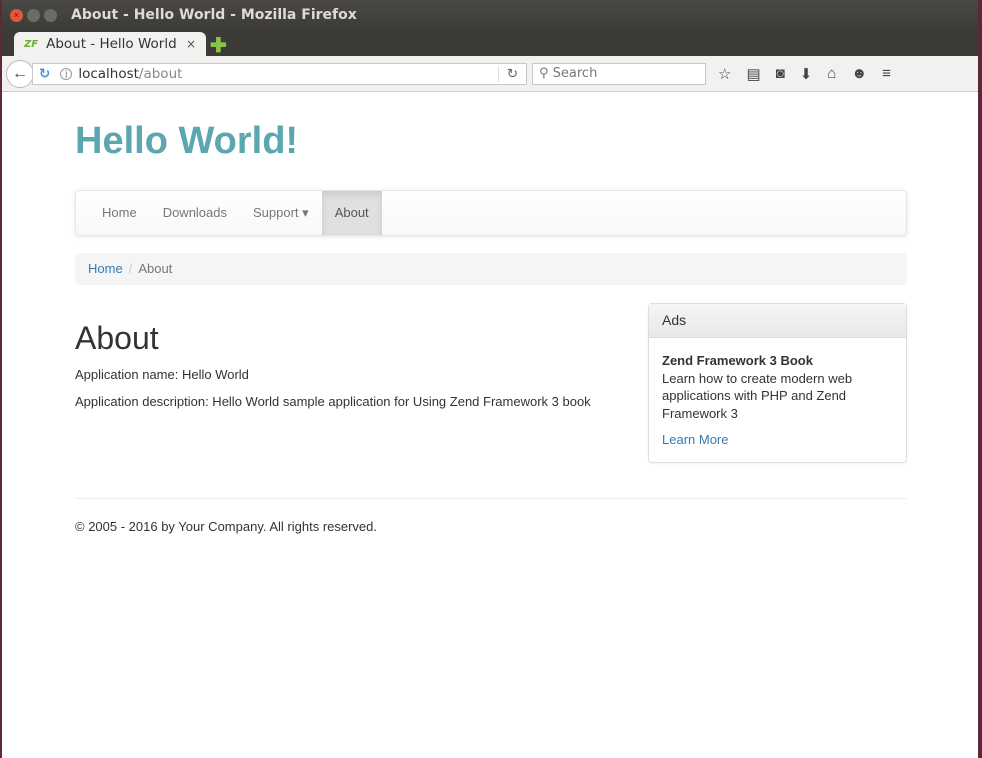  Describe the element at coordinates (218, 45) in the screenshot. I see `new-tab-button: ✚` at that location.